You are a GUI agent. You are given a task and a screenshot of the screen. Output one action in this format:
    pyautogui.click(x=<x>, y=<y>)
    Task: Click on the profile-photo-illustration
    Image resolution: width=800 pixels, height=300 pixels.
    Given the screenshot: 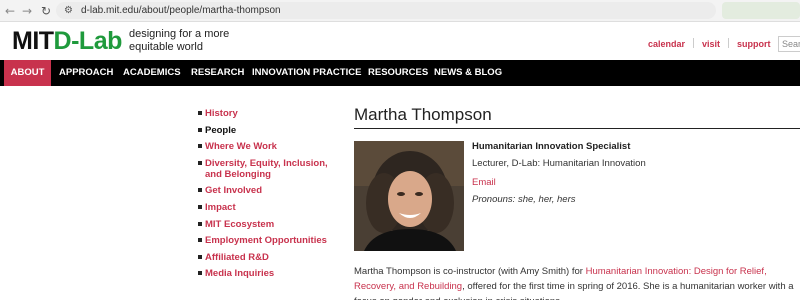 What is the action you would take?
    pyautogui.click(x=409, y=196)
    